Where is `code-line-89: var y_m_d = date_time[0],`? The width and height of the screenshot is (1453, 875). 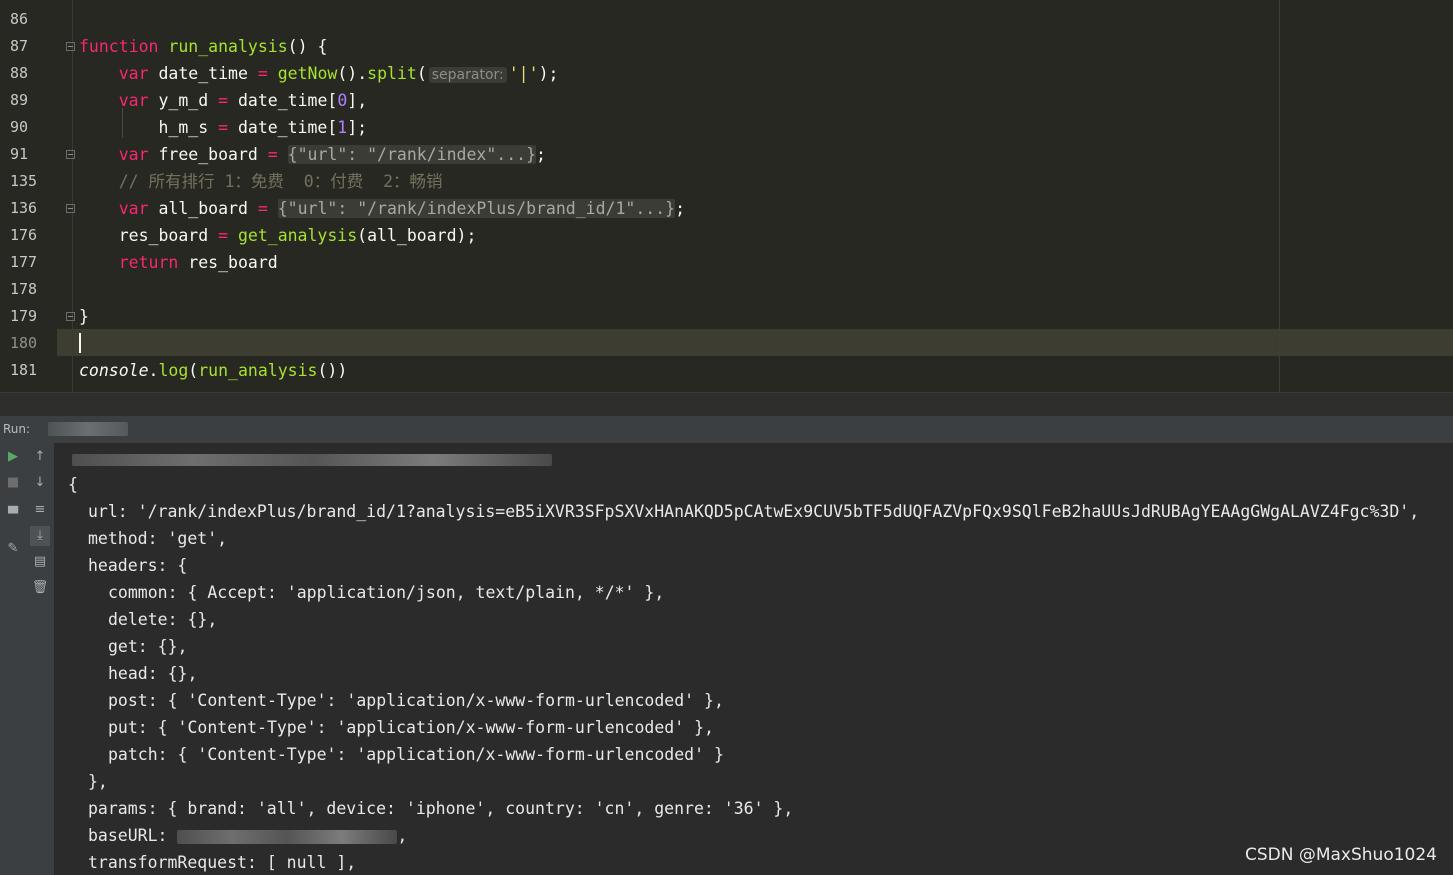 code-line-89: var y_m_d = date_time[0], is located at coordinates (243, 100).